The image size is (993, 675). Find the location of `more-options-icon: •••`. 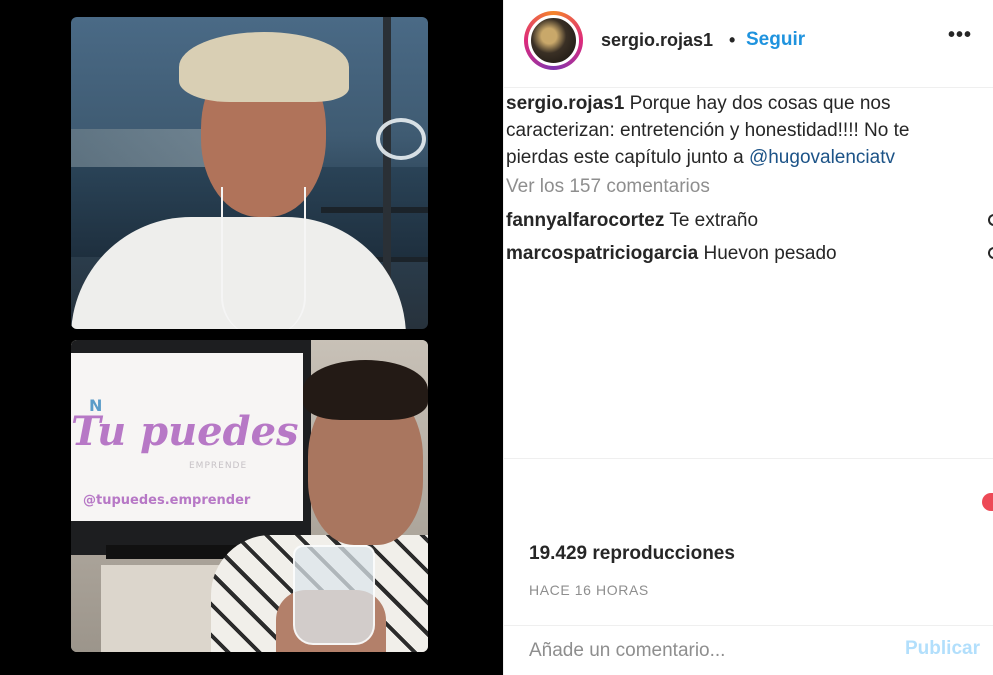

more-options-icon: ••• is located at coordinates (960, 35).